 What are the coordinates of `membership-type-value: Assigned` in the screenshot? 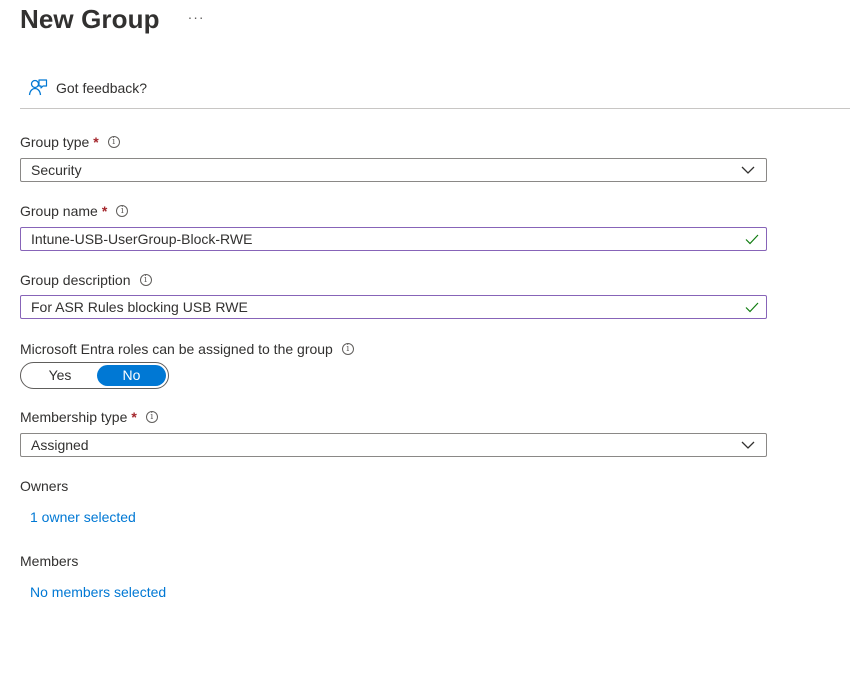 It's located at (60, 445).